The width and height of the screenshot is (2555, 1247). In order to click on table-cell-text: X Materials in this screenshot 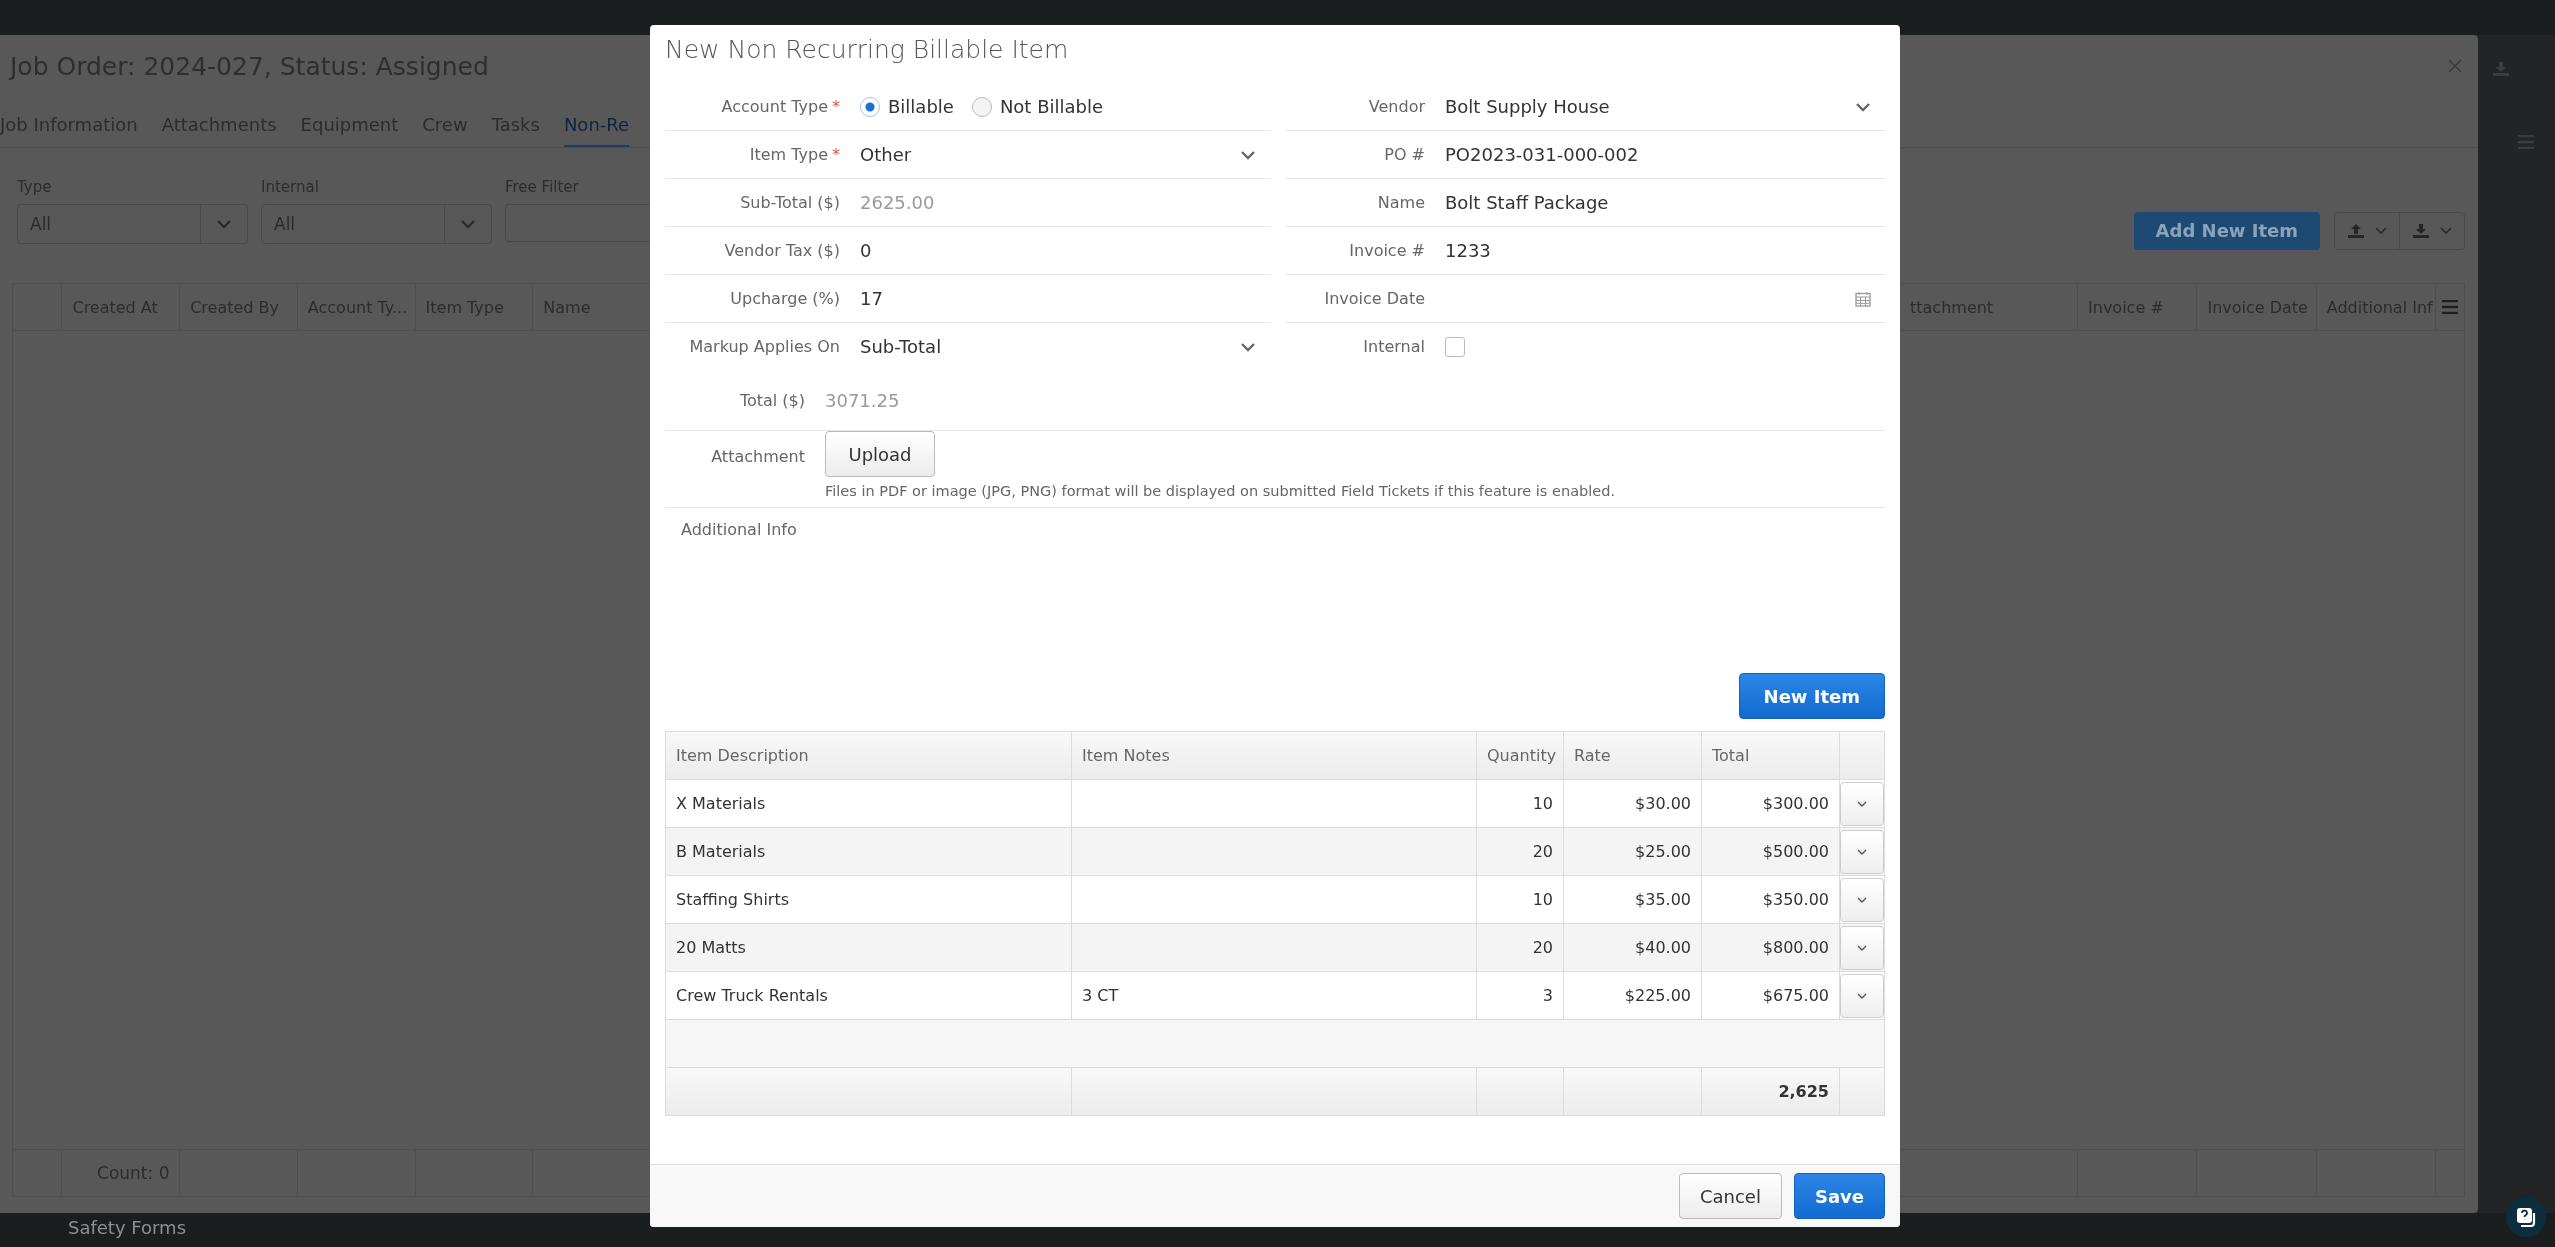, I will do `click(721, 804)`.